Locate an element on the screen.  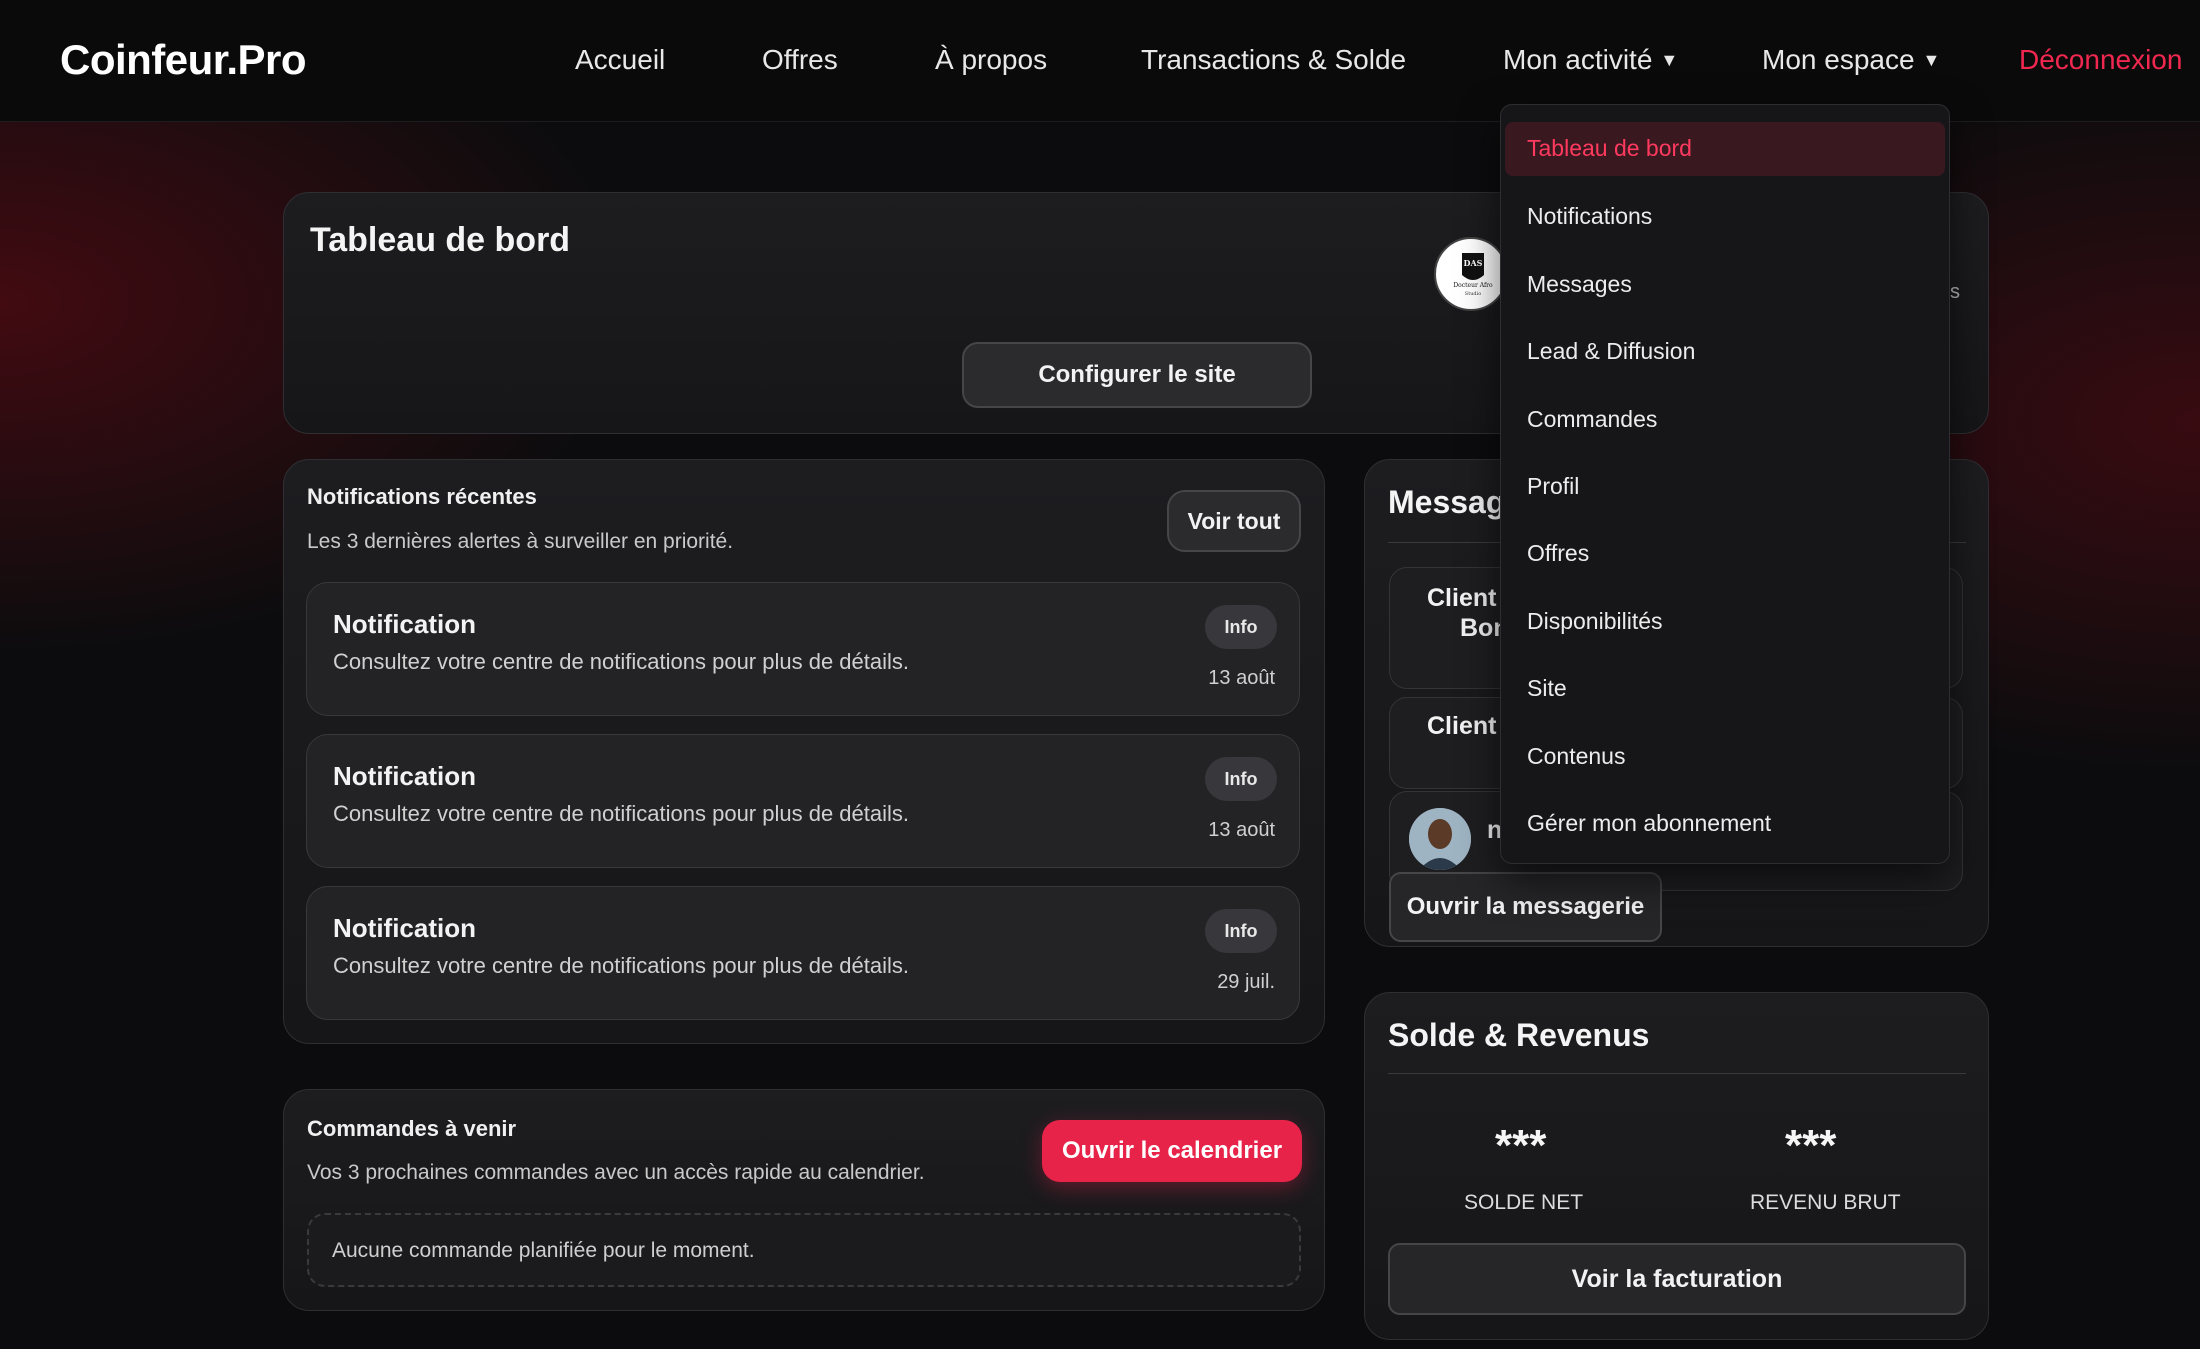
user-avatar is located at coordinates (1440, 839).